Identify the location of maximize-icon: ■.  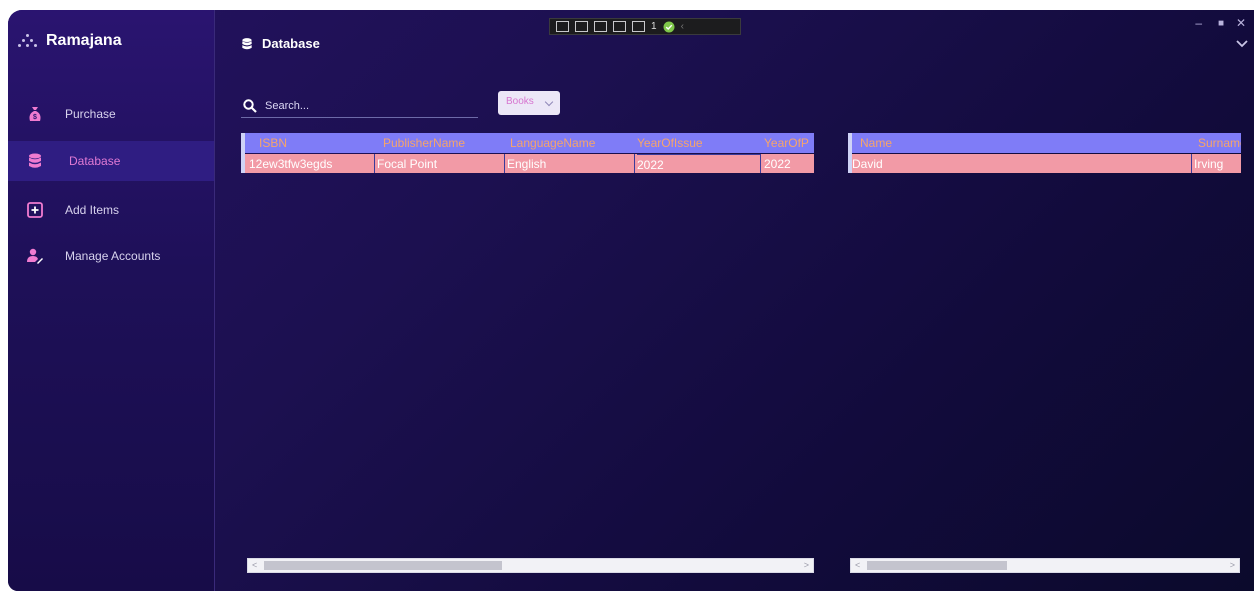
(1221, 23).